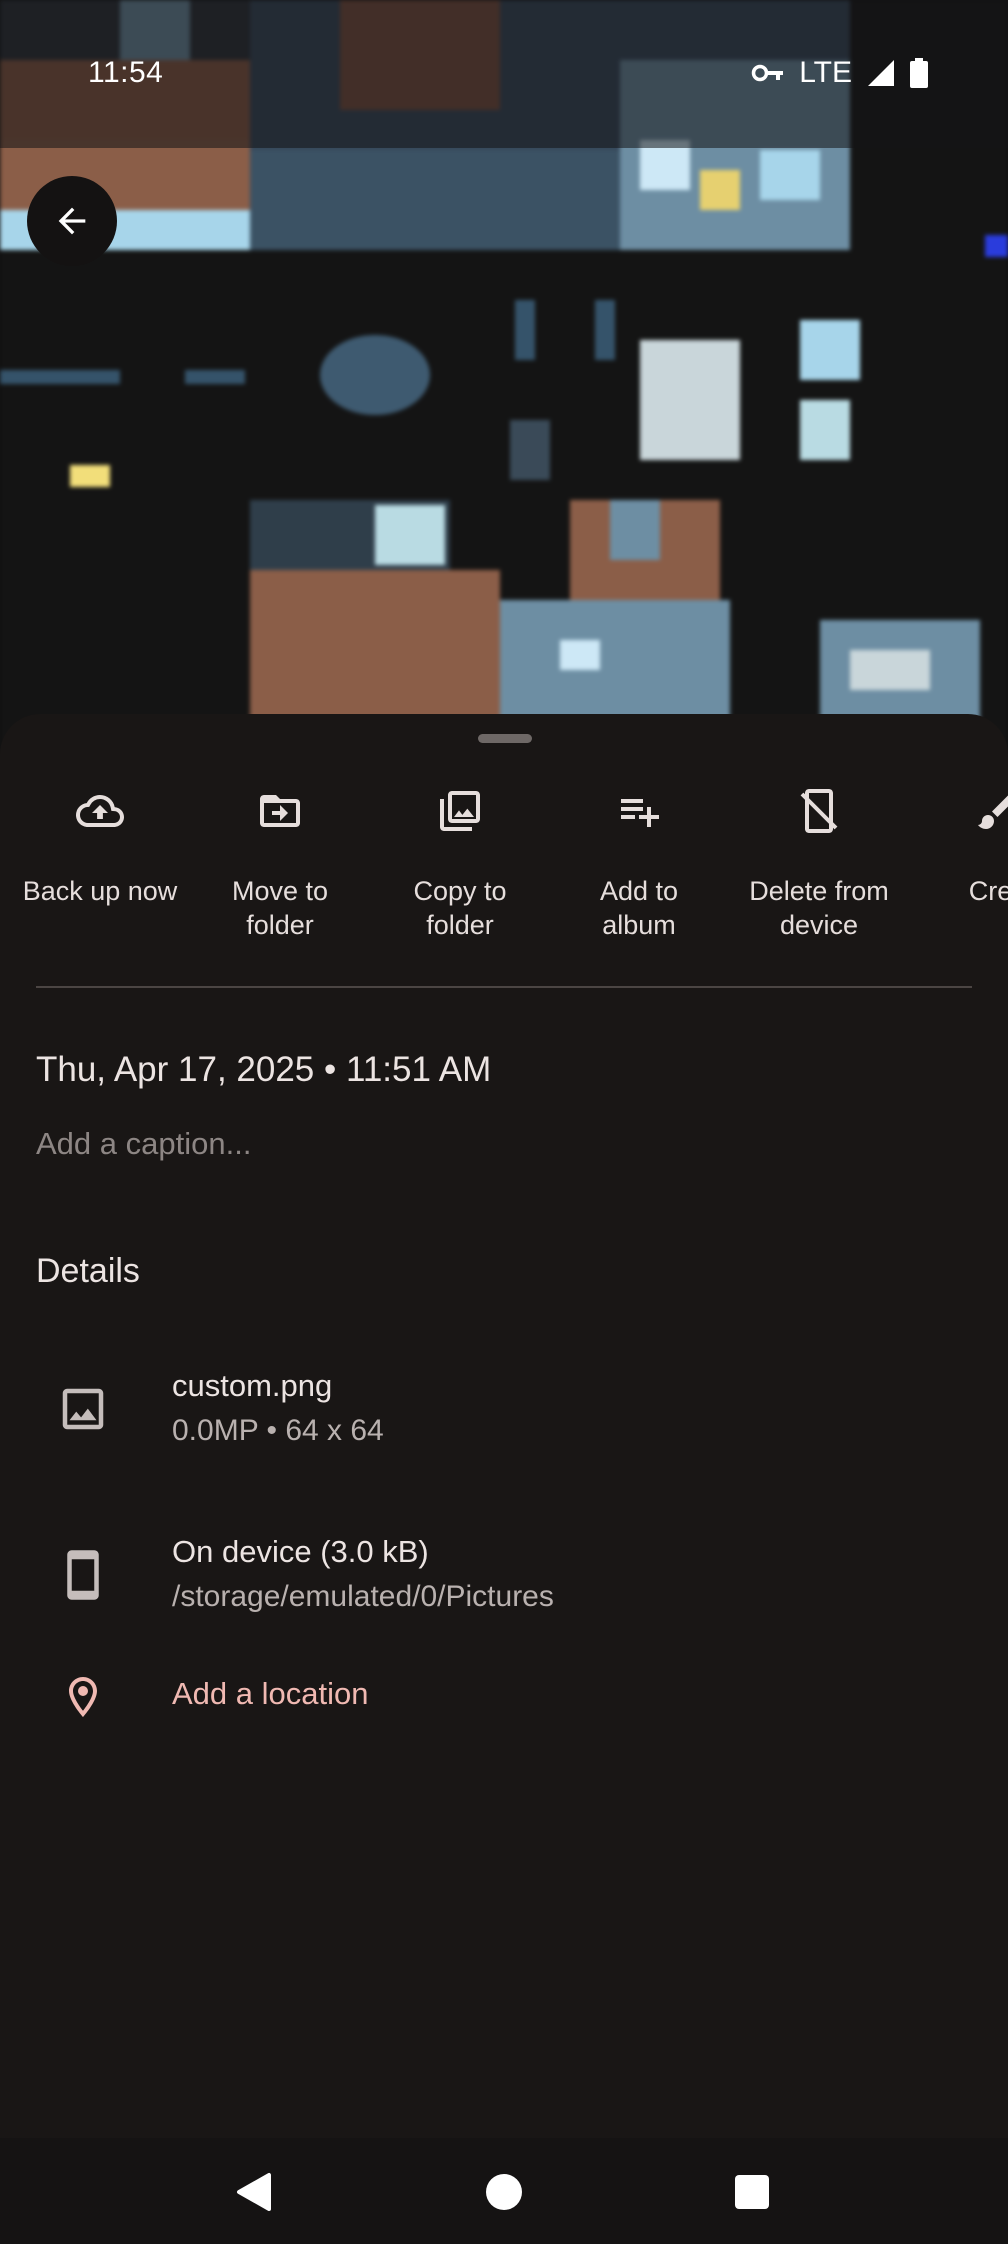  What do you see at coordinates (460, 811) in the screenshot?
I see `copy-images-icon` at bounding box center [460, 811].